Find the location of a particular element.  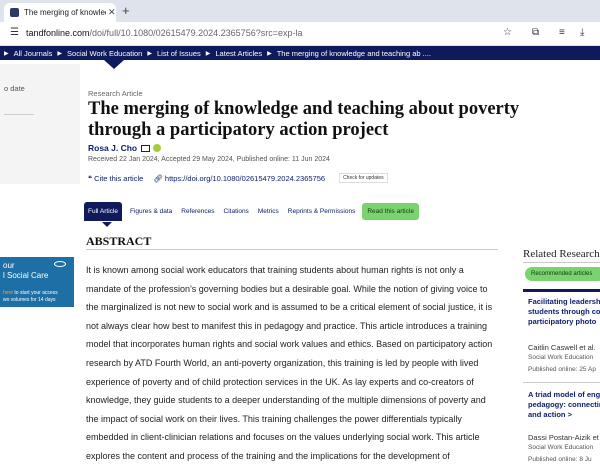

tab-reprints: Reprints & Permissions is located at coordinates (322, 211).